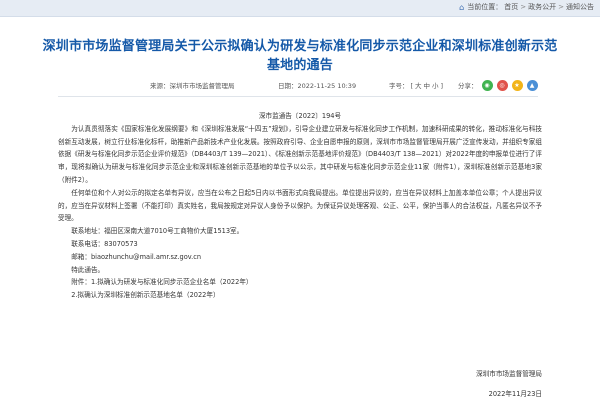 Image resolution: width=600 pixels, height=400 pixels. What do you see at coordinates (485, 7) in the screenshot?
I see `breadcrumb-prefix: 当前位置：` at bounding box center [485, 7].